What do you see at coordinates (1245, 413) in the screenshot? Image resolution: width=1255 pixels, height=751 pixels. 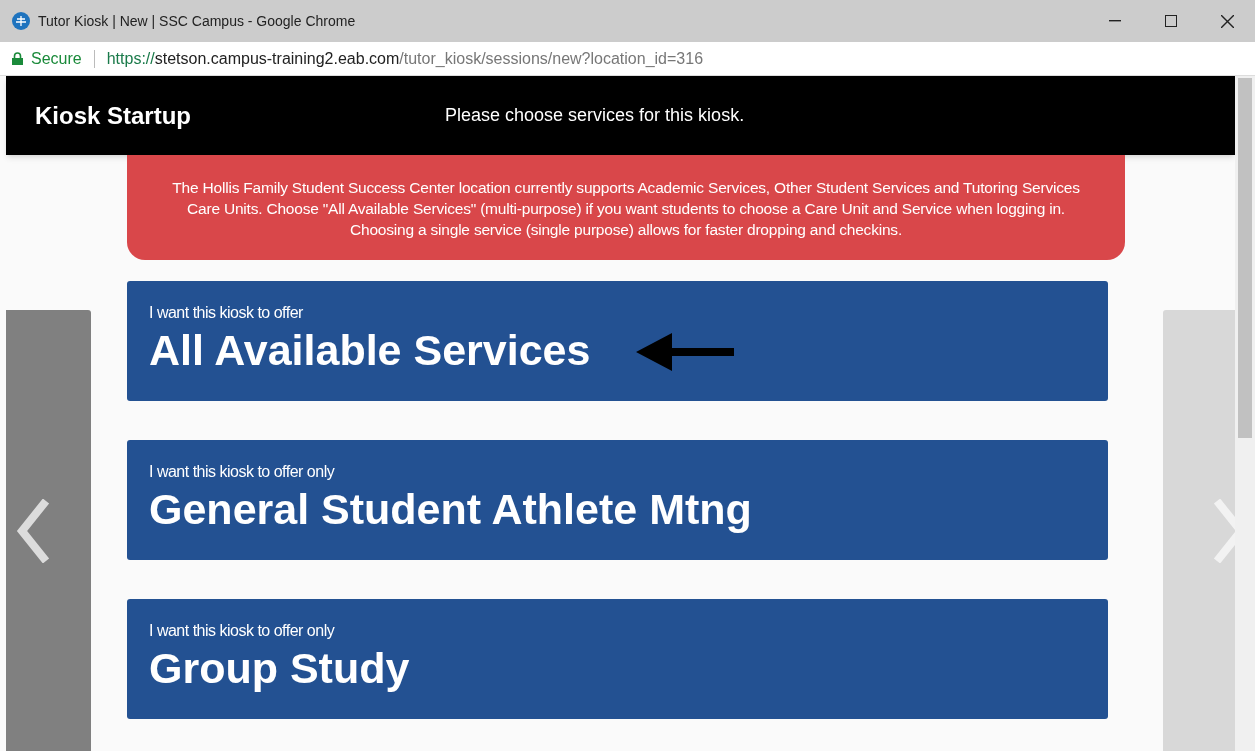 I see `scrollbar` at bounding box center [1245, 413].